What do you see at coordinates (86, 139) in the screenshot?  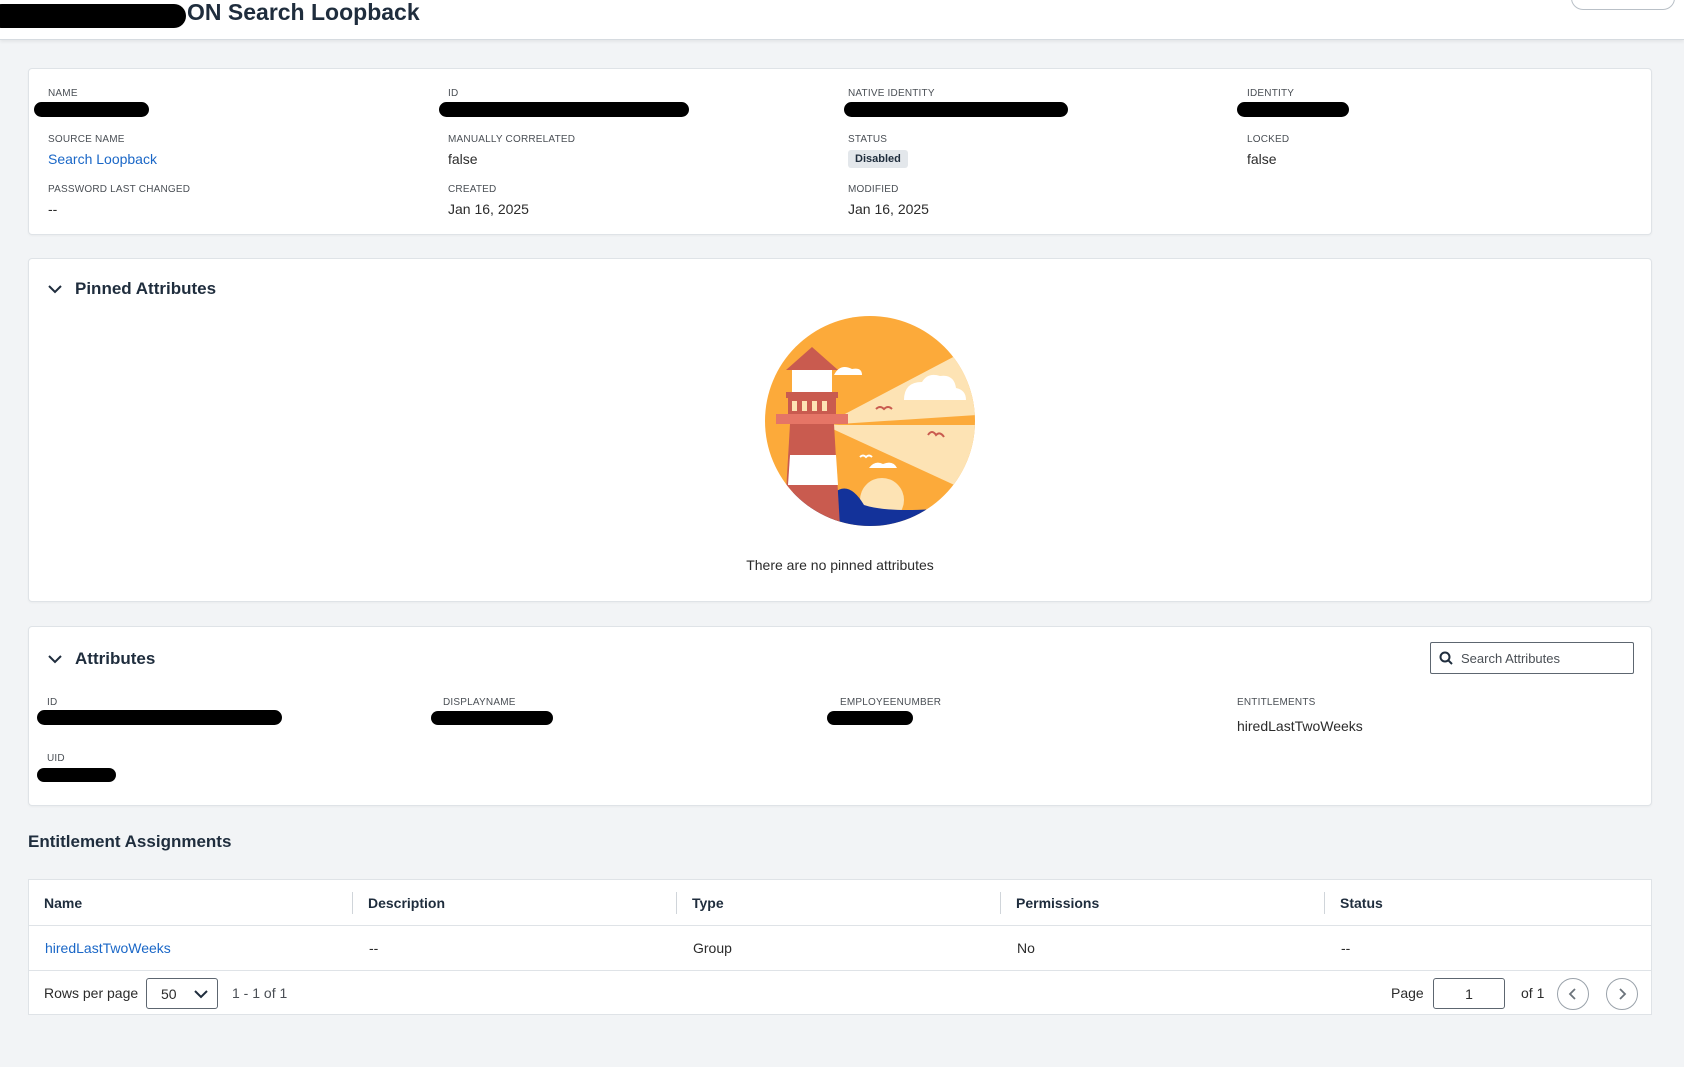 I see `source-name-label: SOURCE NAME` at bounding box center [86, 139].